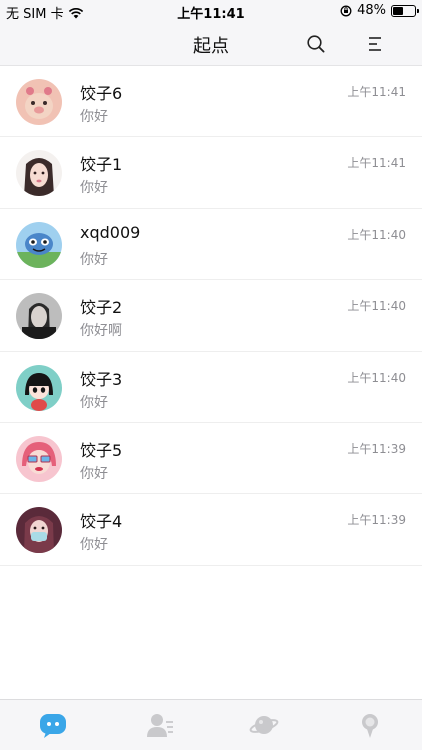  What do you see at coordinates (101, 308) in the screenshot?
I see `chat-name: 饺子2` at bounding box center [101, 308].